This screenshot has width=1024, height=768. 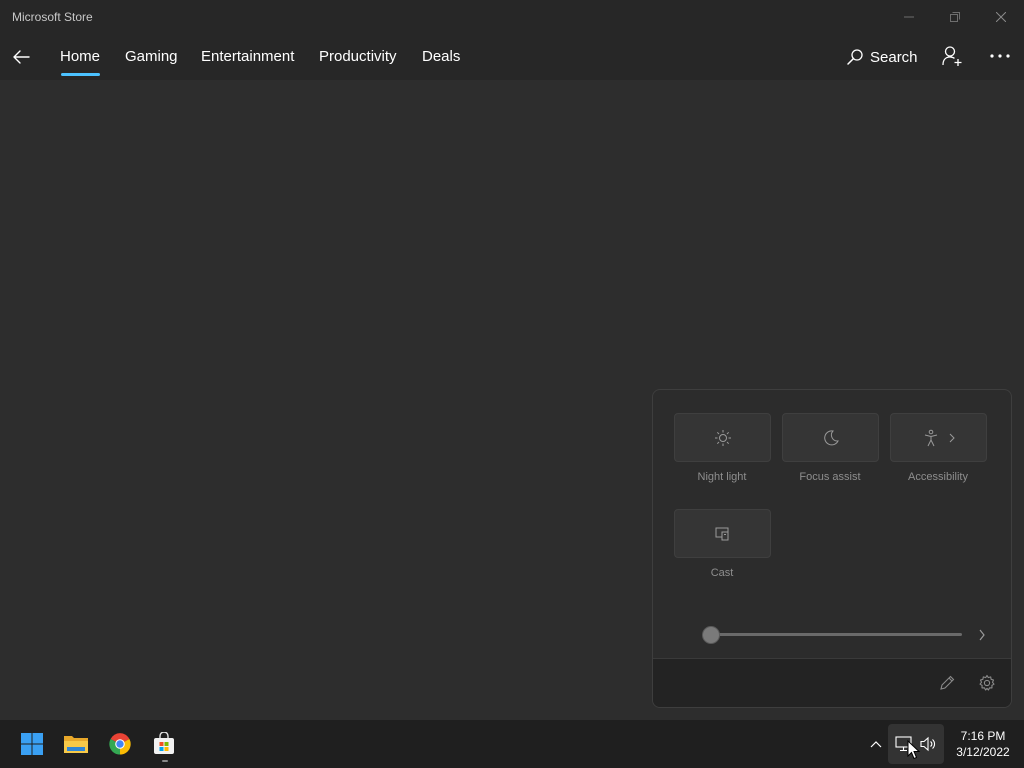 I want to click on chevron-up-icon, so click(x=876, y=744).